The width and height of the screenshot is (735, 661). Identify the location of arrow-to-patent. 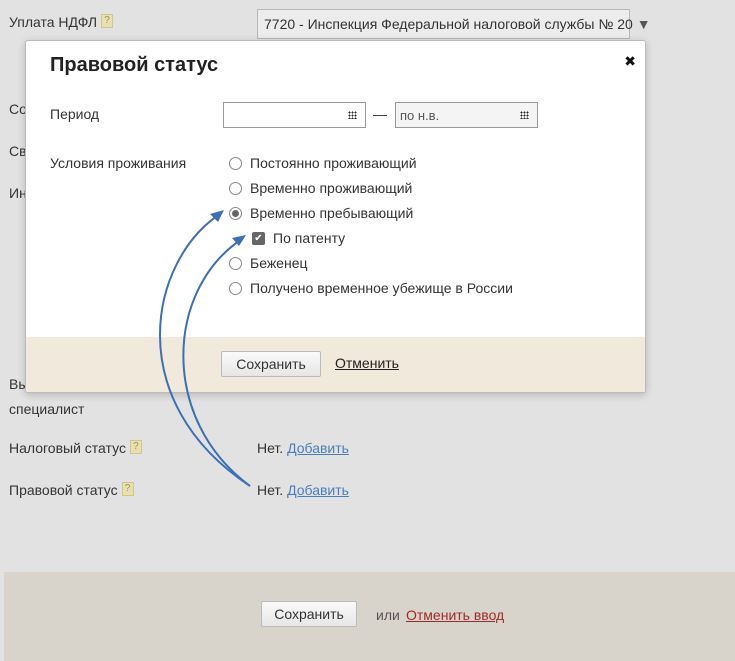
(216, 362).